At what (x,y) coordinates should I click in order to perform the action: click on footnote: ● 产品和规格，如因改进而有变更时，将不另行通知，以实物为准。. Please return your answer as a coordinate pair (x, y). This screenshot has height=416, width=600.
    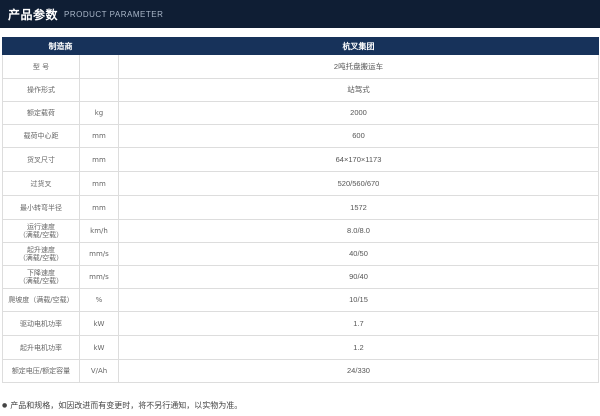
    Looking at the image, I should click on (122, 405).